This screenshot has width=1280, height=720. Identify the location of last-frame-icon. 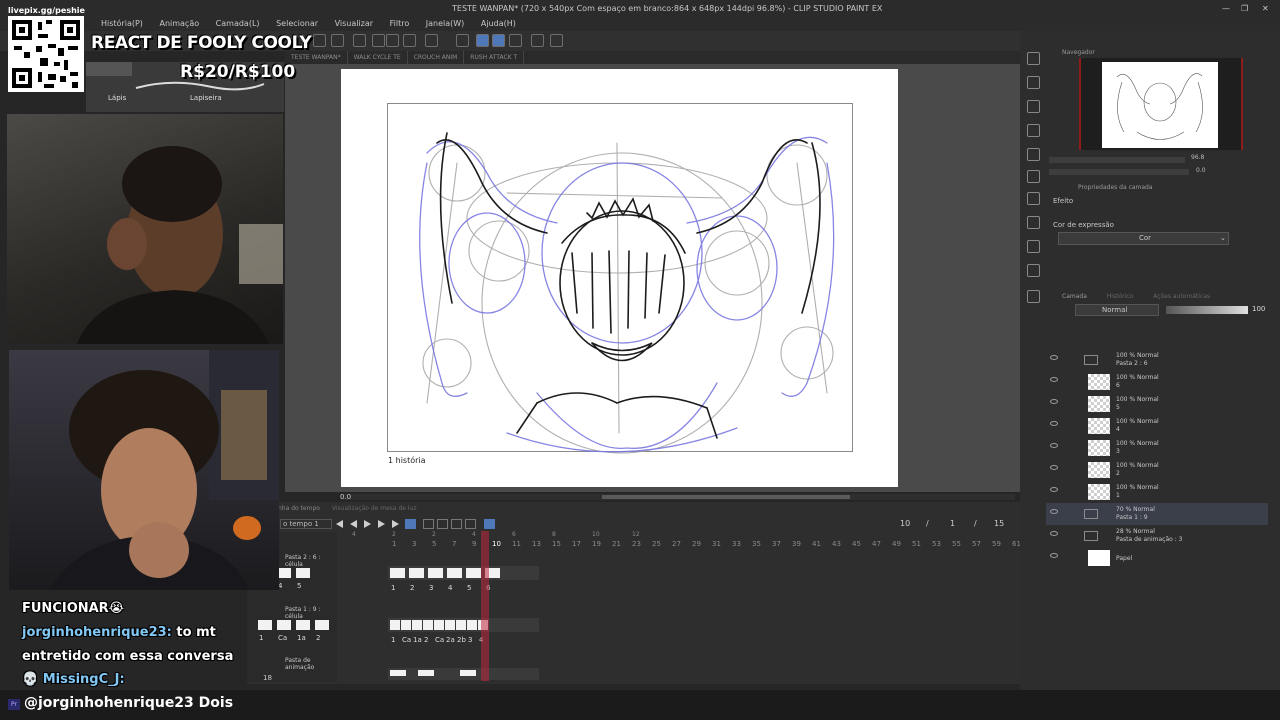
(395, 524).